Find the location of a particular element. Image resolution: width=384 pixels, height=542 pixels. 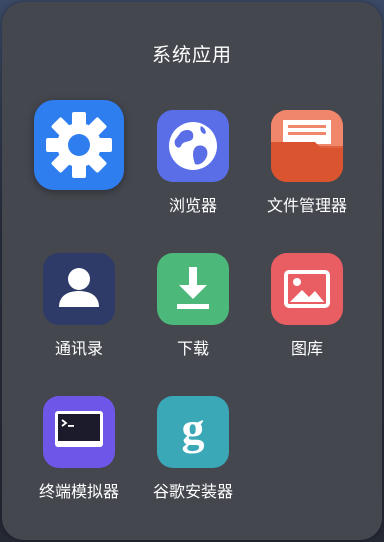

folder-icon is located at coordinates (307, 146).